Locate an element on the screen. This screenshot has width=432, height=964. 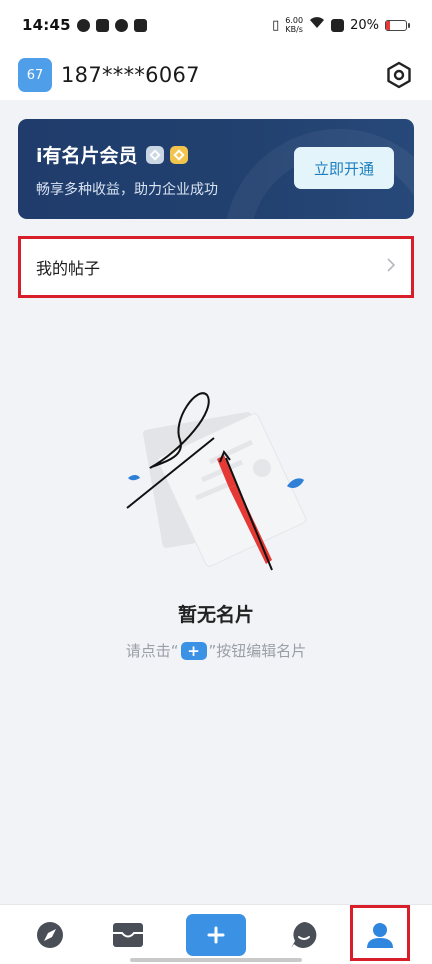
battery-text: 20% is located at coordinates (364, 25).